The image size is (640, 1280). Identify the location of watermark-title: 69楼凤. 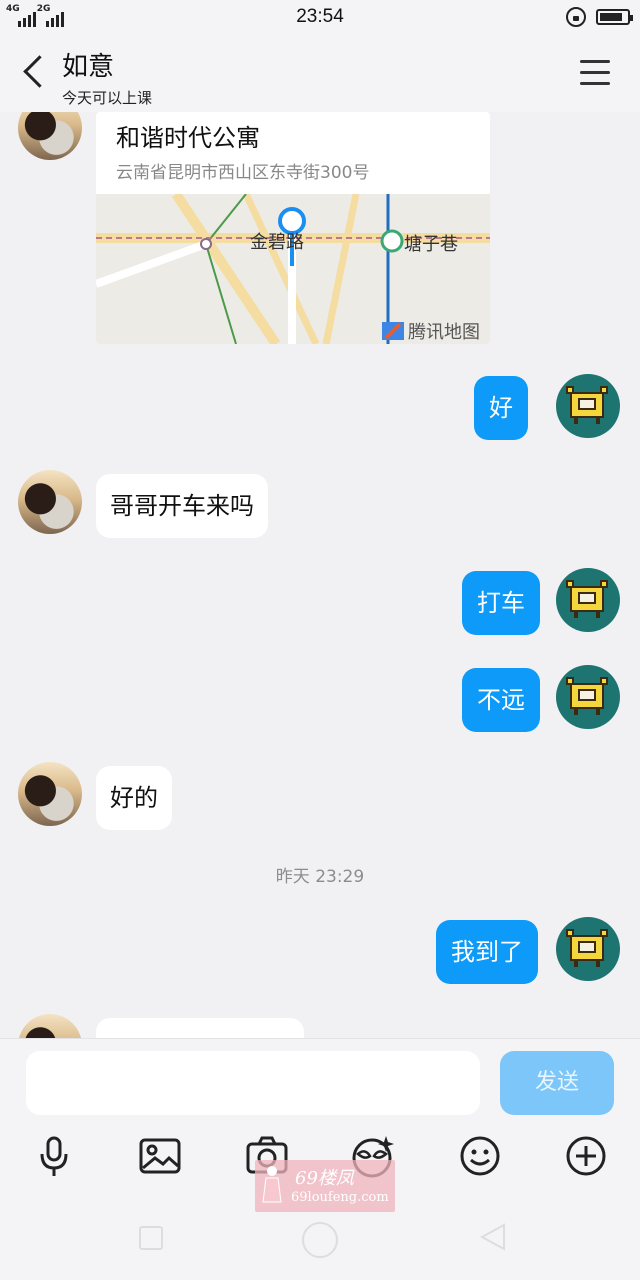
(324, 1178).